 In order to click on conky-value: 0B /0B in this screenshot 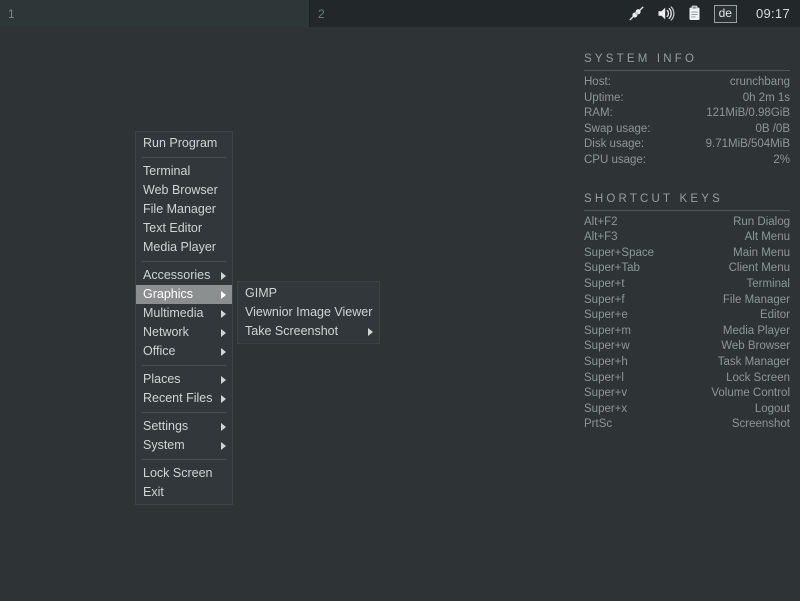, I will do `click(772, 128)`.